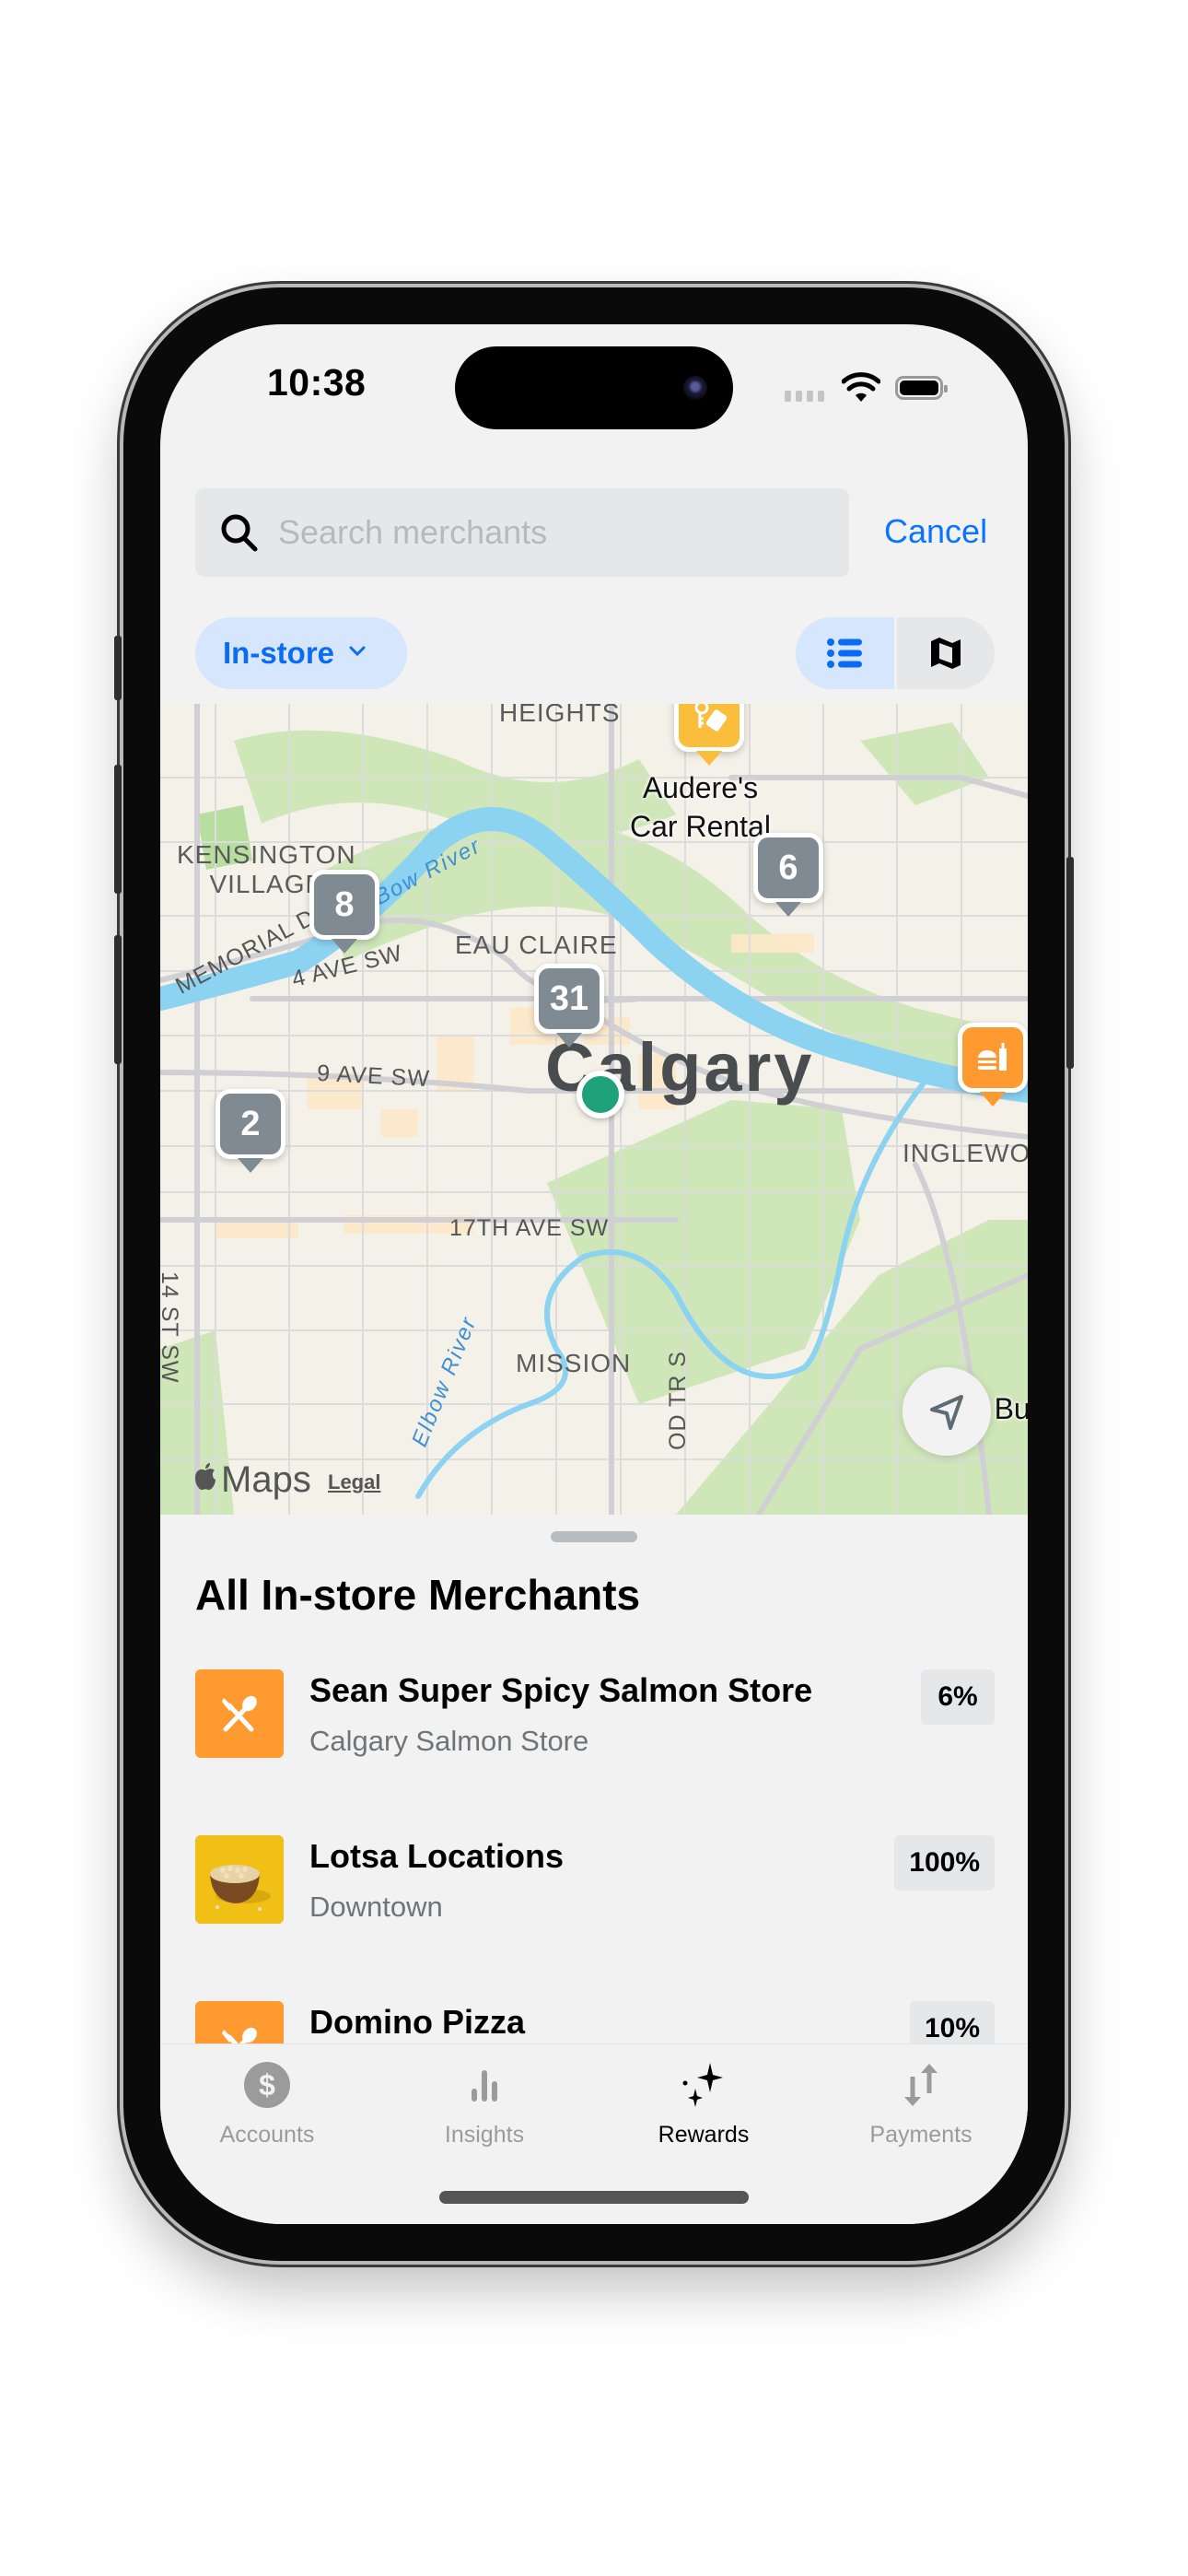 This screenshot has width=1188, height=2576. I want to click on merchant-name: Sean Super Spicy Salmon Store, so click(561, 1690).